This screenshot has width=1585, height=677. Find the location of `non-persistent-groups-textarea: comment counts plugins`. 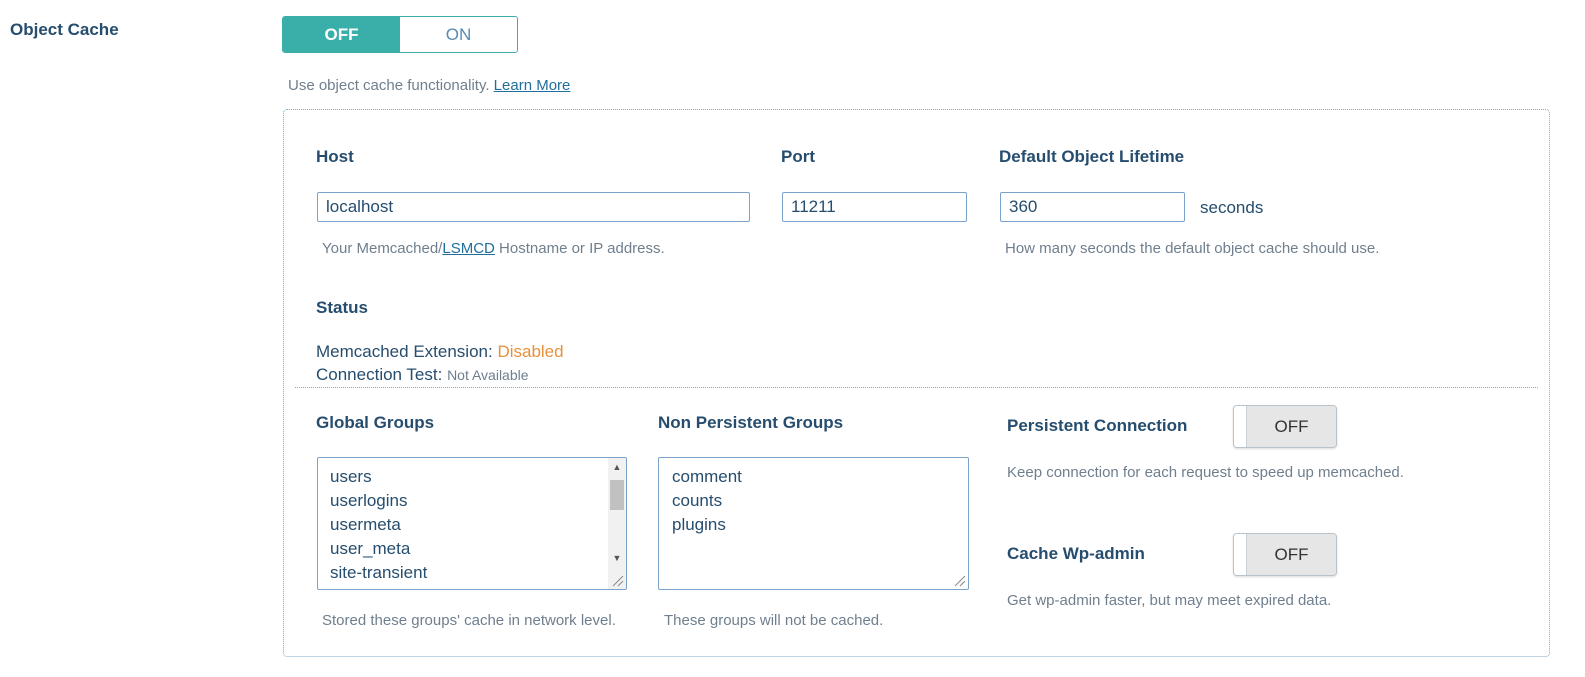

non-persistent-groups-textarea: comment counts plugins is located at coordinates (813, 523).